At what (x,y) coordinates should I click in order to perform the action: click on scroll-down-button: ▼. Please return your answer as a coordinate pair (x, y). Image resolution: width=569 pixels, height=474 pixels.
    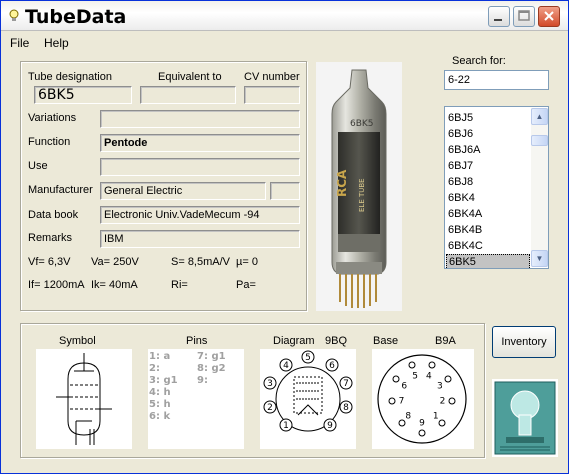
    Looking at the image, I should click on (539, 258).